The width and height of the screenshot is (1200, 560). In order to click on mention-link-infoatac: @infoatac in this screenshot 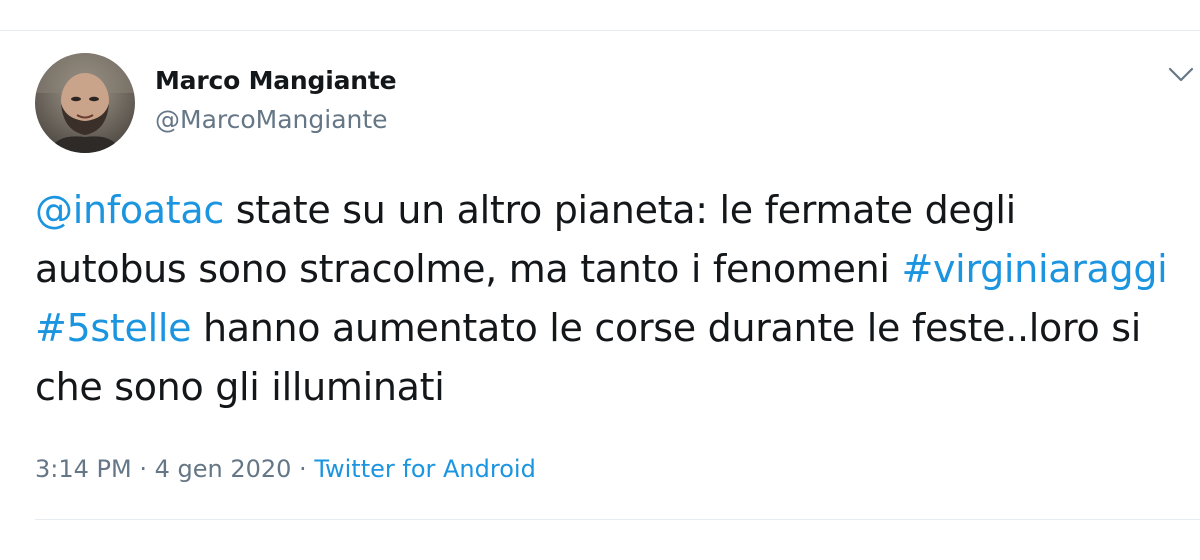, I will do `click(129, 210)`.